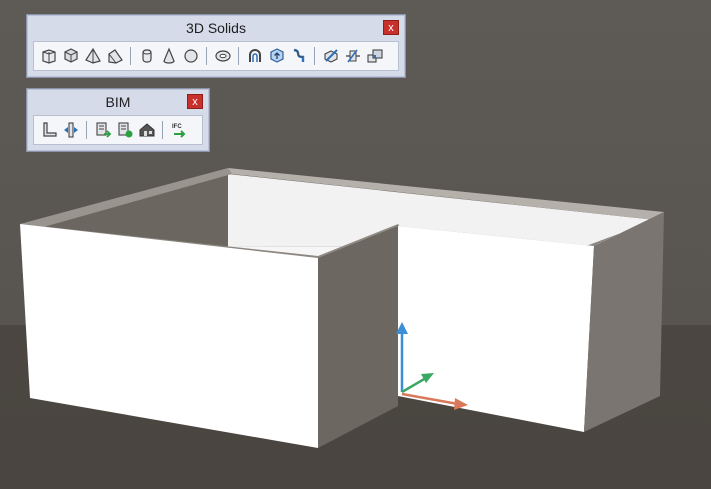 This screenshot has width=711, height=489. I want to click on extrude-button, so click(276, 56).